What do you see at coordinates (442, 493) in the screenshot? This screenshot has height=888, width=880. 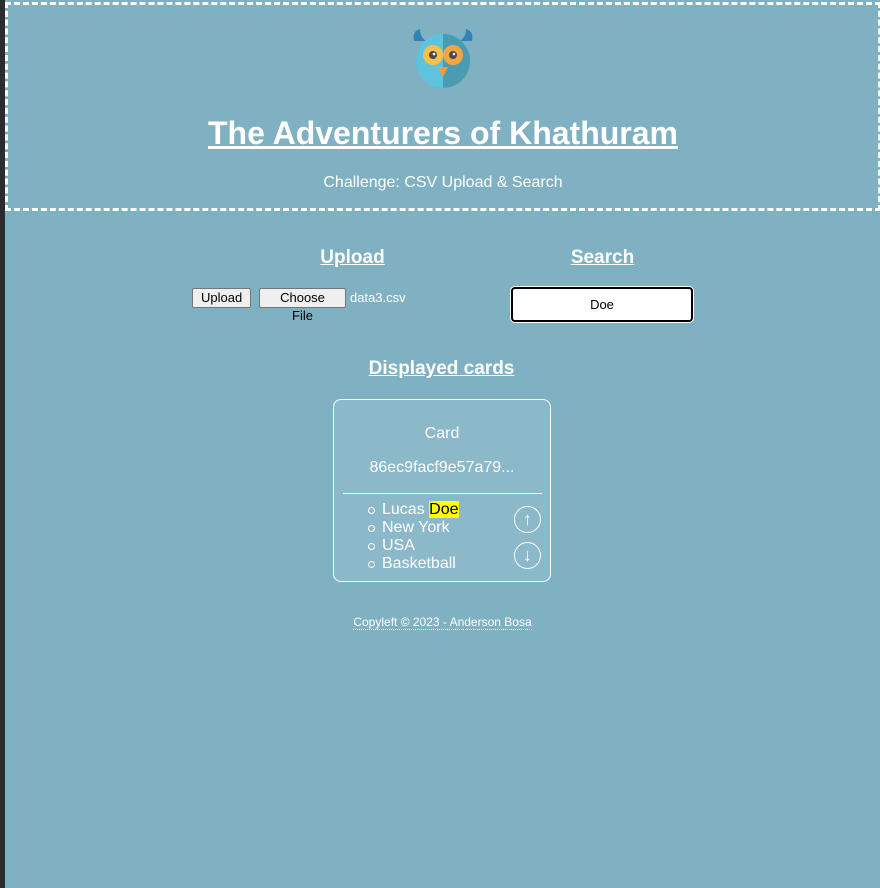 I see `card-divider` at bounding box center [442, 493].